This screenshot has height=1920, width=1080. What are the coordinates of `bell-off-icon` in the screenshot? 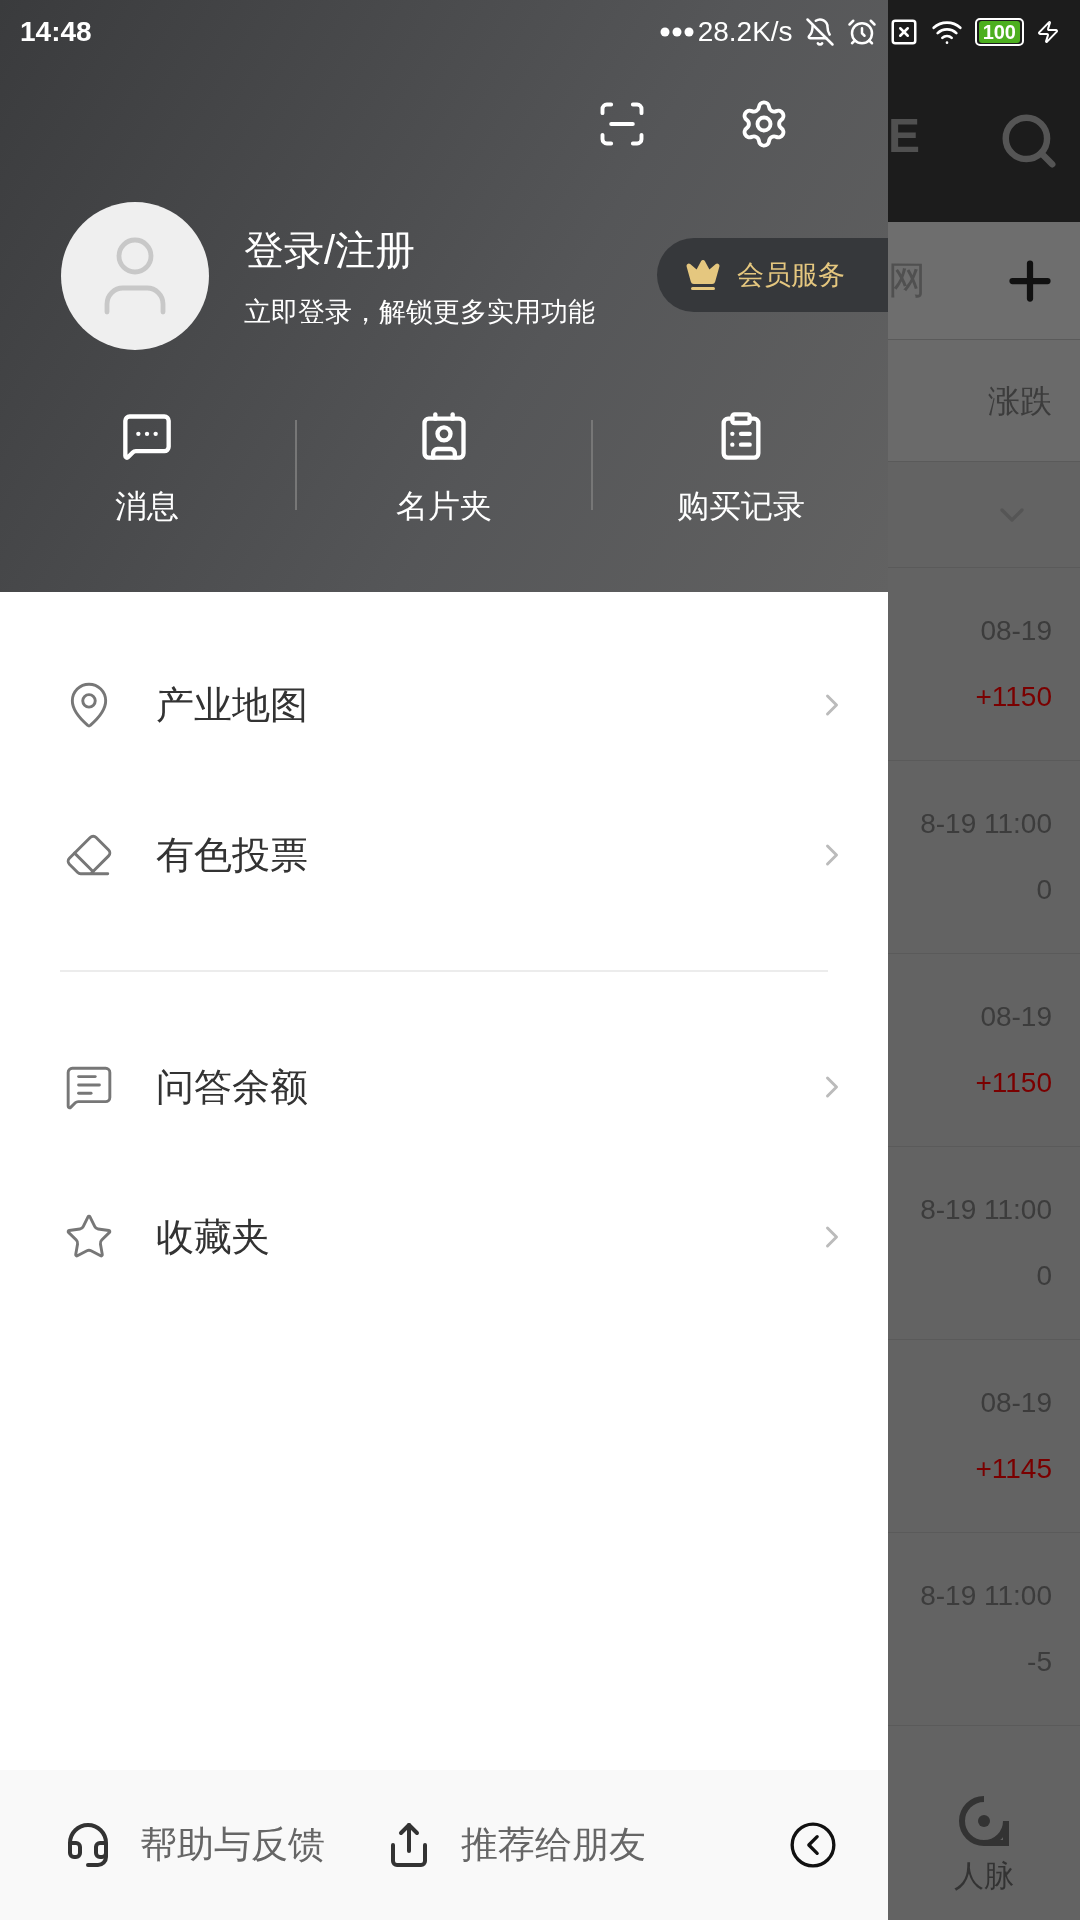 It's located at (819, 32).